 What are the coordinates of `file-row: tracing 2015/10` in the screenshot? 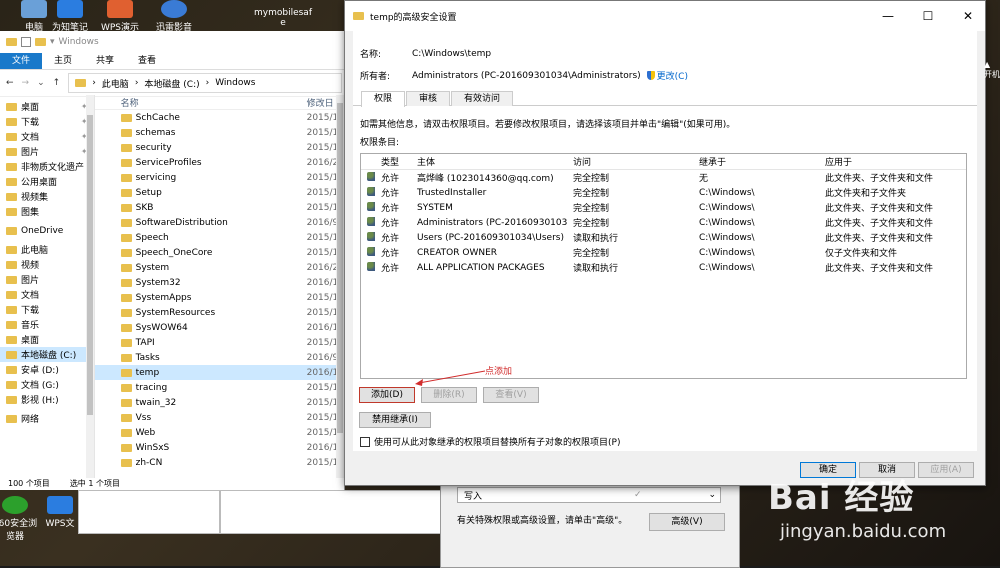 It's located at (219, 387).